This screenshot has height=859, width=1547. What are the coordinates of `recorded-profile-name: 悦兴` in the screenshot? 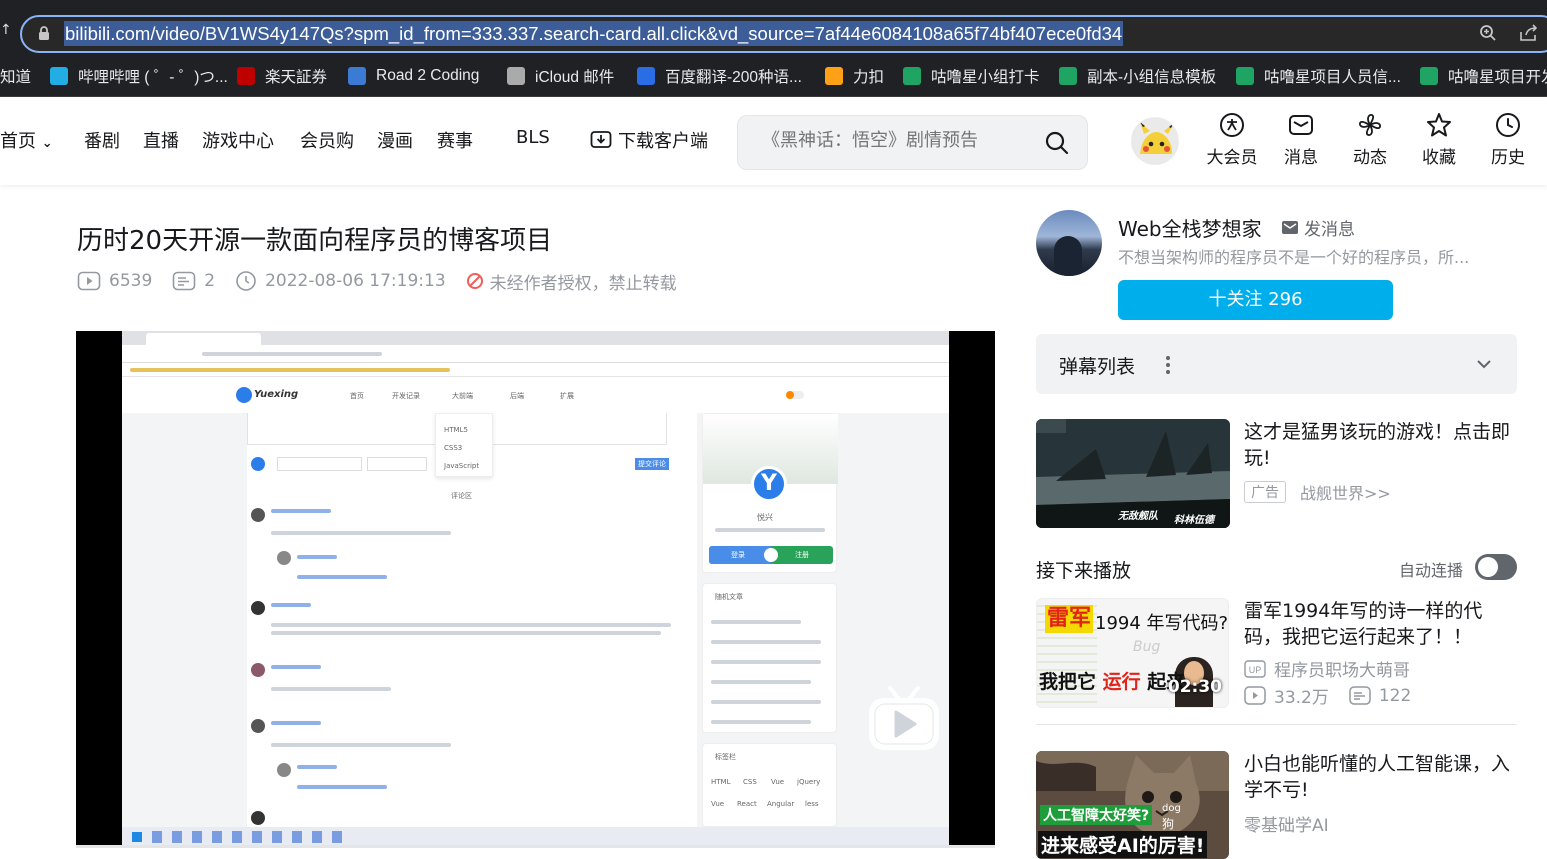 It's located at (765, 517).